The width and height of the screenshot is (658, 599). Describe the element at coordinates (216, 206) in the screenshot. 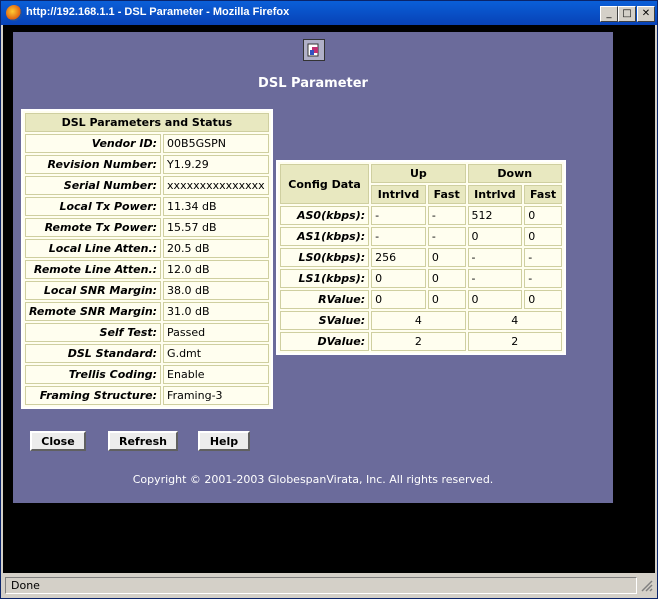

I see `status-value: 11.34 dB` at that location.